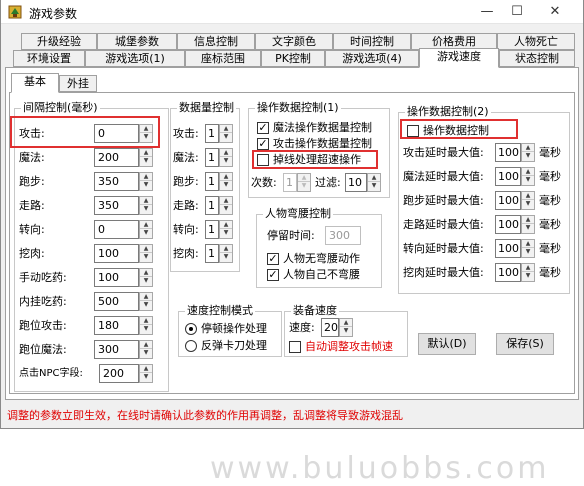 This screenshot has width=584, height=486. I want to click on interval-npc-click-spinner: ▲ ▼, so click(146, 373).